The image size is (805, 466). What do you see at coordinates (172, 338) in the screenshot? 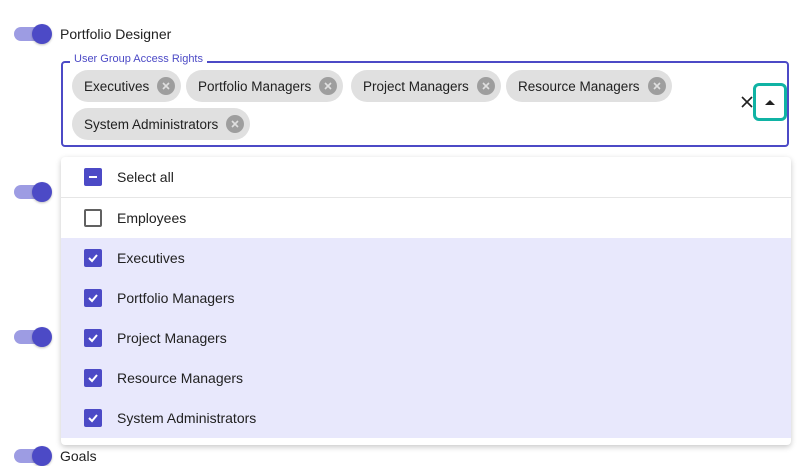
I see `option-label: Project Managers` at bounding box center [172, 338].